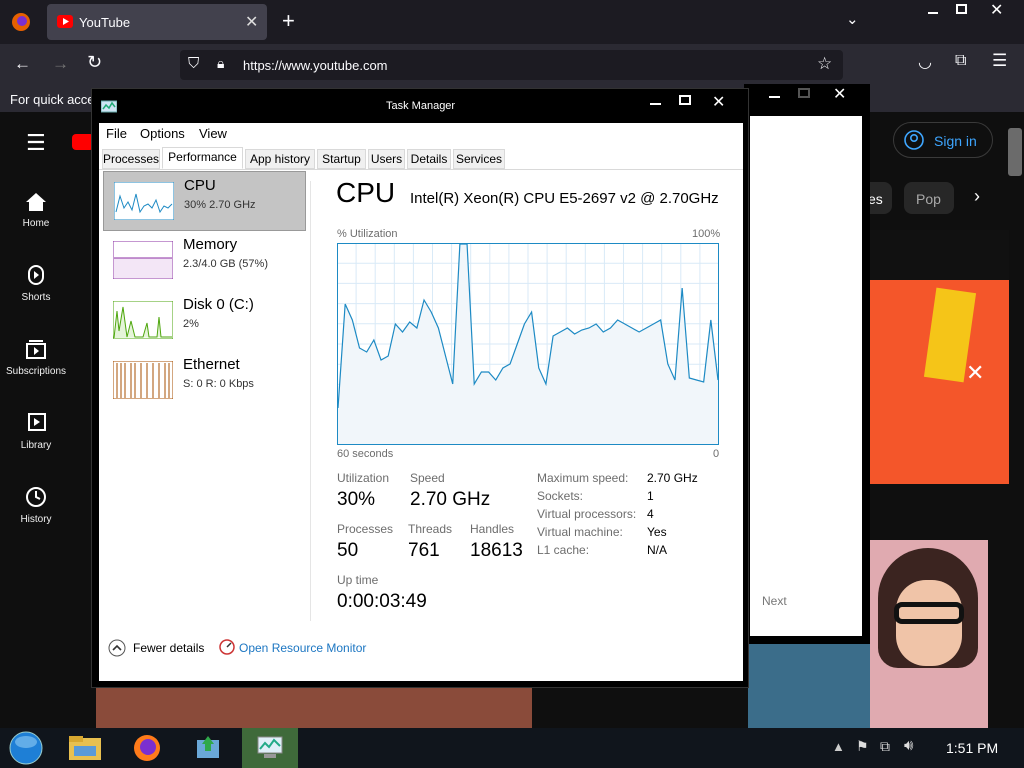 The image size is (1024, 768). What do you see at coordinates (213, 133) in the screenshot?
I see `menu-view: View` at bounding box center [213, 133].